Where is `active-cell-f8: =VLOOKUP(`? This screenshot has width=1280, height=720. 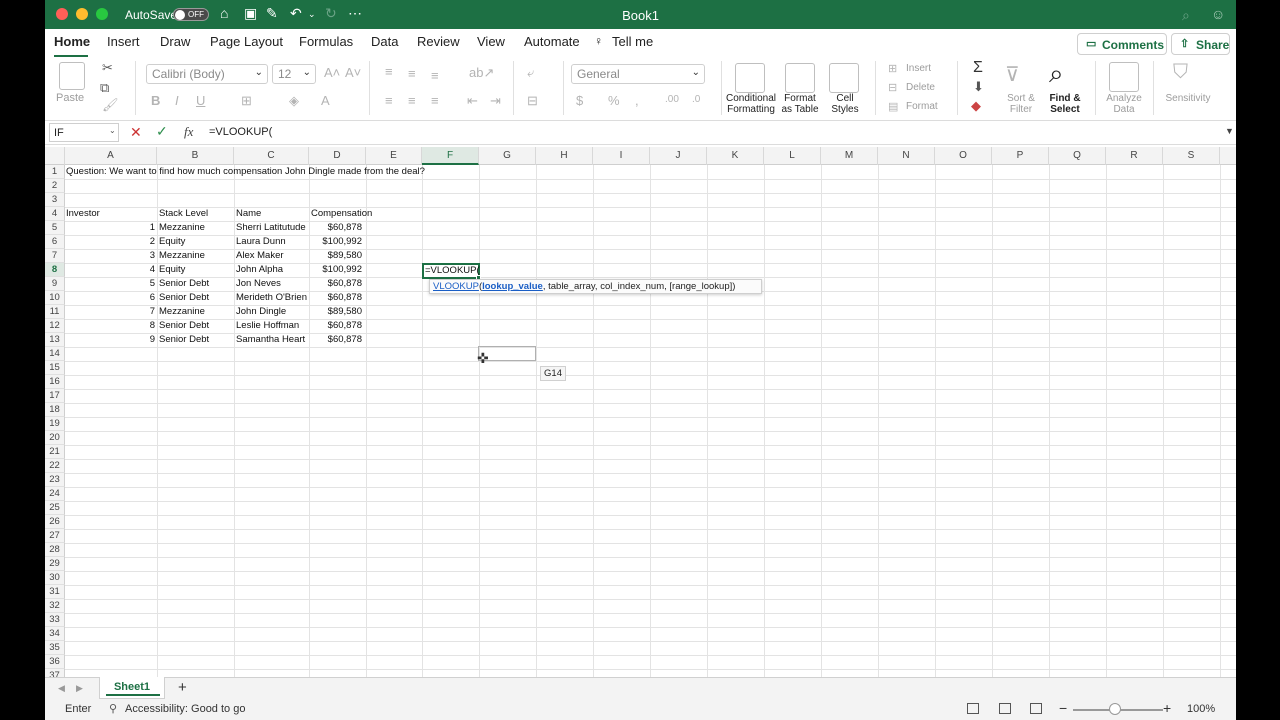 active-cell-f8: =VLOOKUP( is located at coordinates (451, 271).